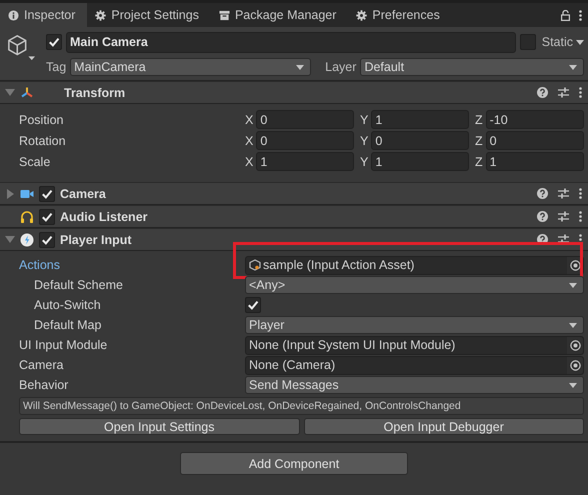 The image size is (588, 495). What do you see at coordinates (78, 285) in the screenshot?
I see `property-label: Default Scheme` at bounding box center [78, 285].